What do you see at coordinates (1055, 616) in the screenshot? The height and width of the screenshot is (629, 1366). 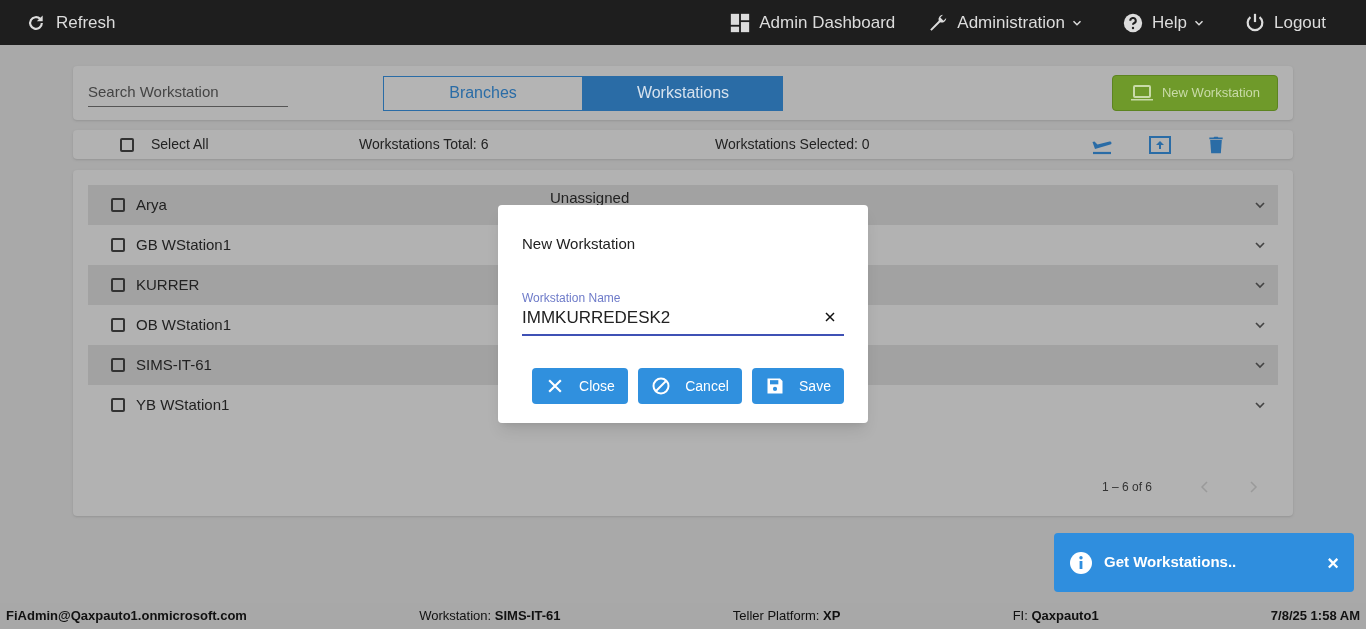 I see `status-item: FI: Qaxpauto1` at bounding box center [1055, 616].